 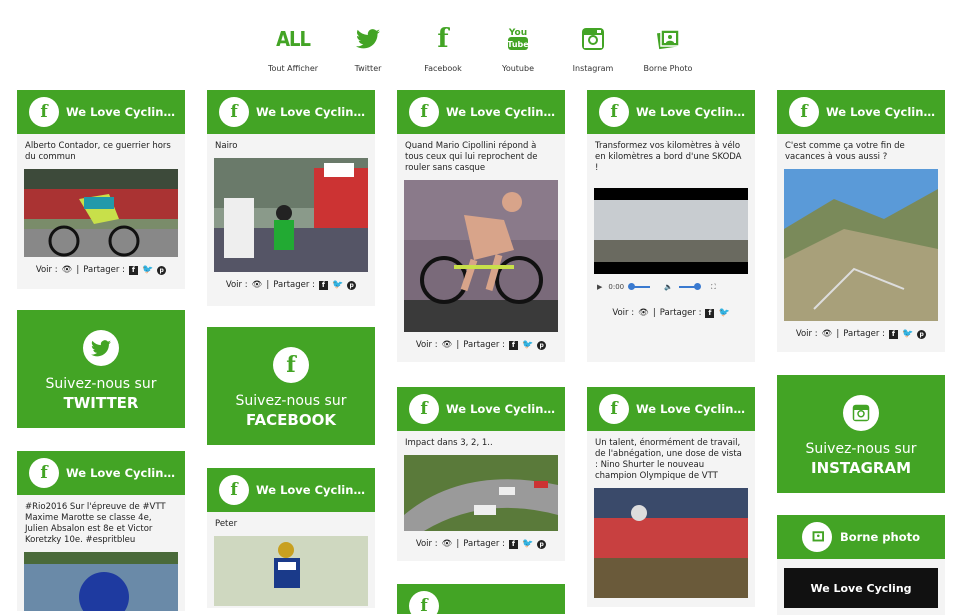 What do you see at coordinates (671, 231) in the screenshot?
I see `video-player` at bounding box center [671, 231].